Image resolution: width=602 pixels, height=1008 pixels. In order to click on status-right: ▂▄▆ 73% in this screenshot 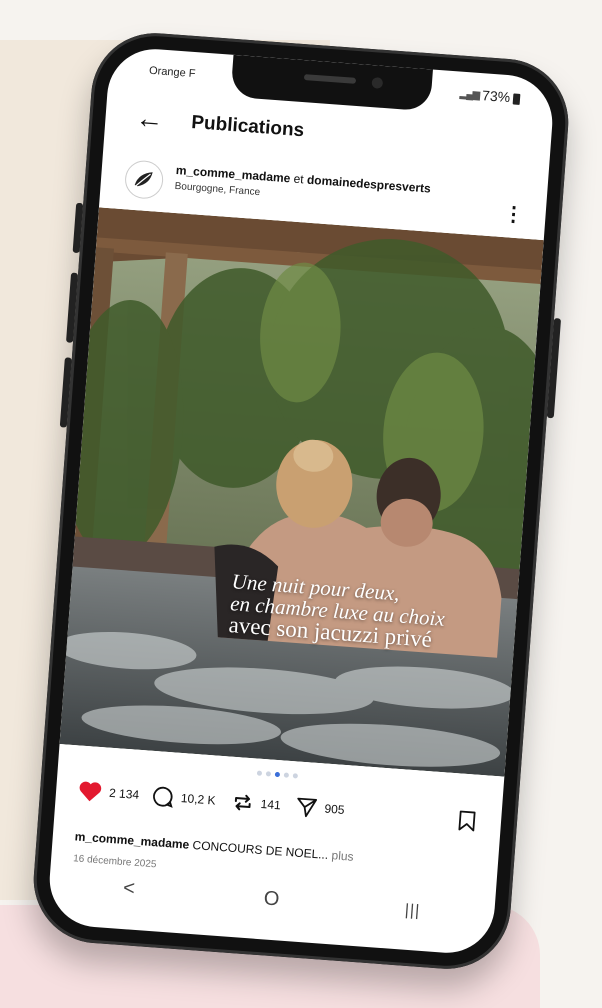, I will do `click(490, 96)`.